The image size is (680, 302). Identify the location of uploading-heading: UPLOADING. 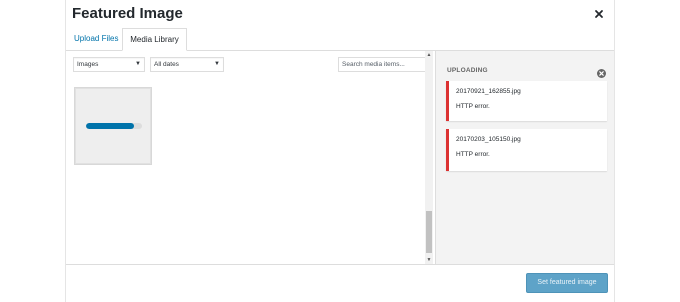
(467, 70).